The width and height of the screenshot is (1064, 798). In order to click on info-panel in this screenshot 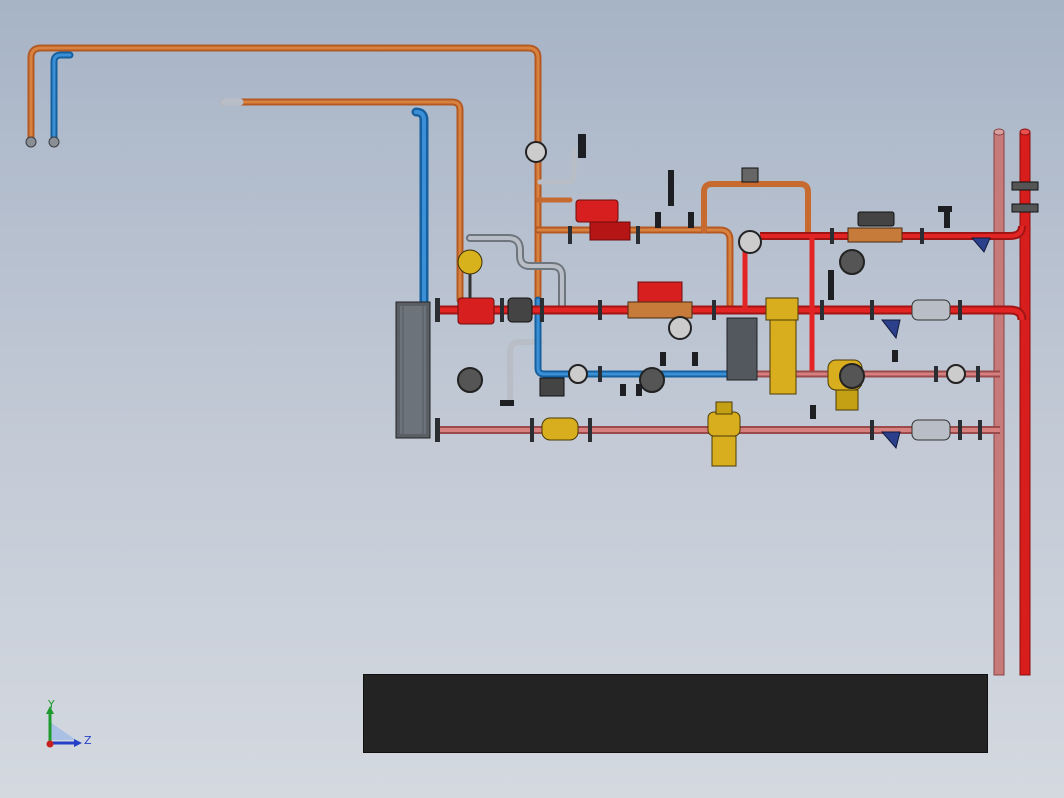, I will do `click(675, 713)`.